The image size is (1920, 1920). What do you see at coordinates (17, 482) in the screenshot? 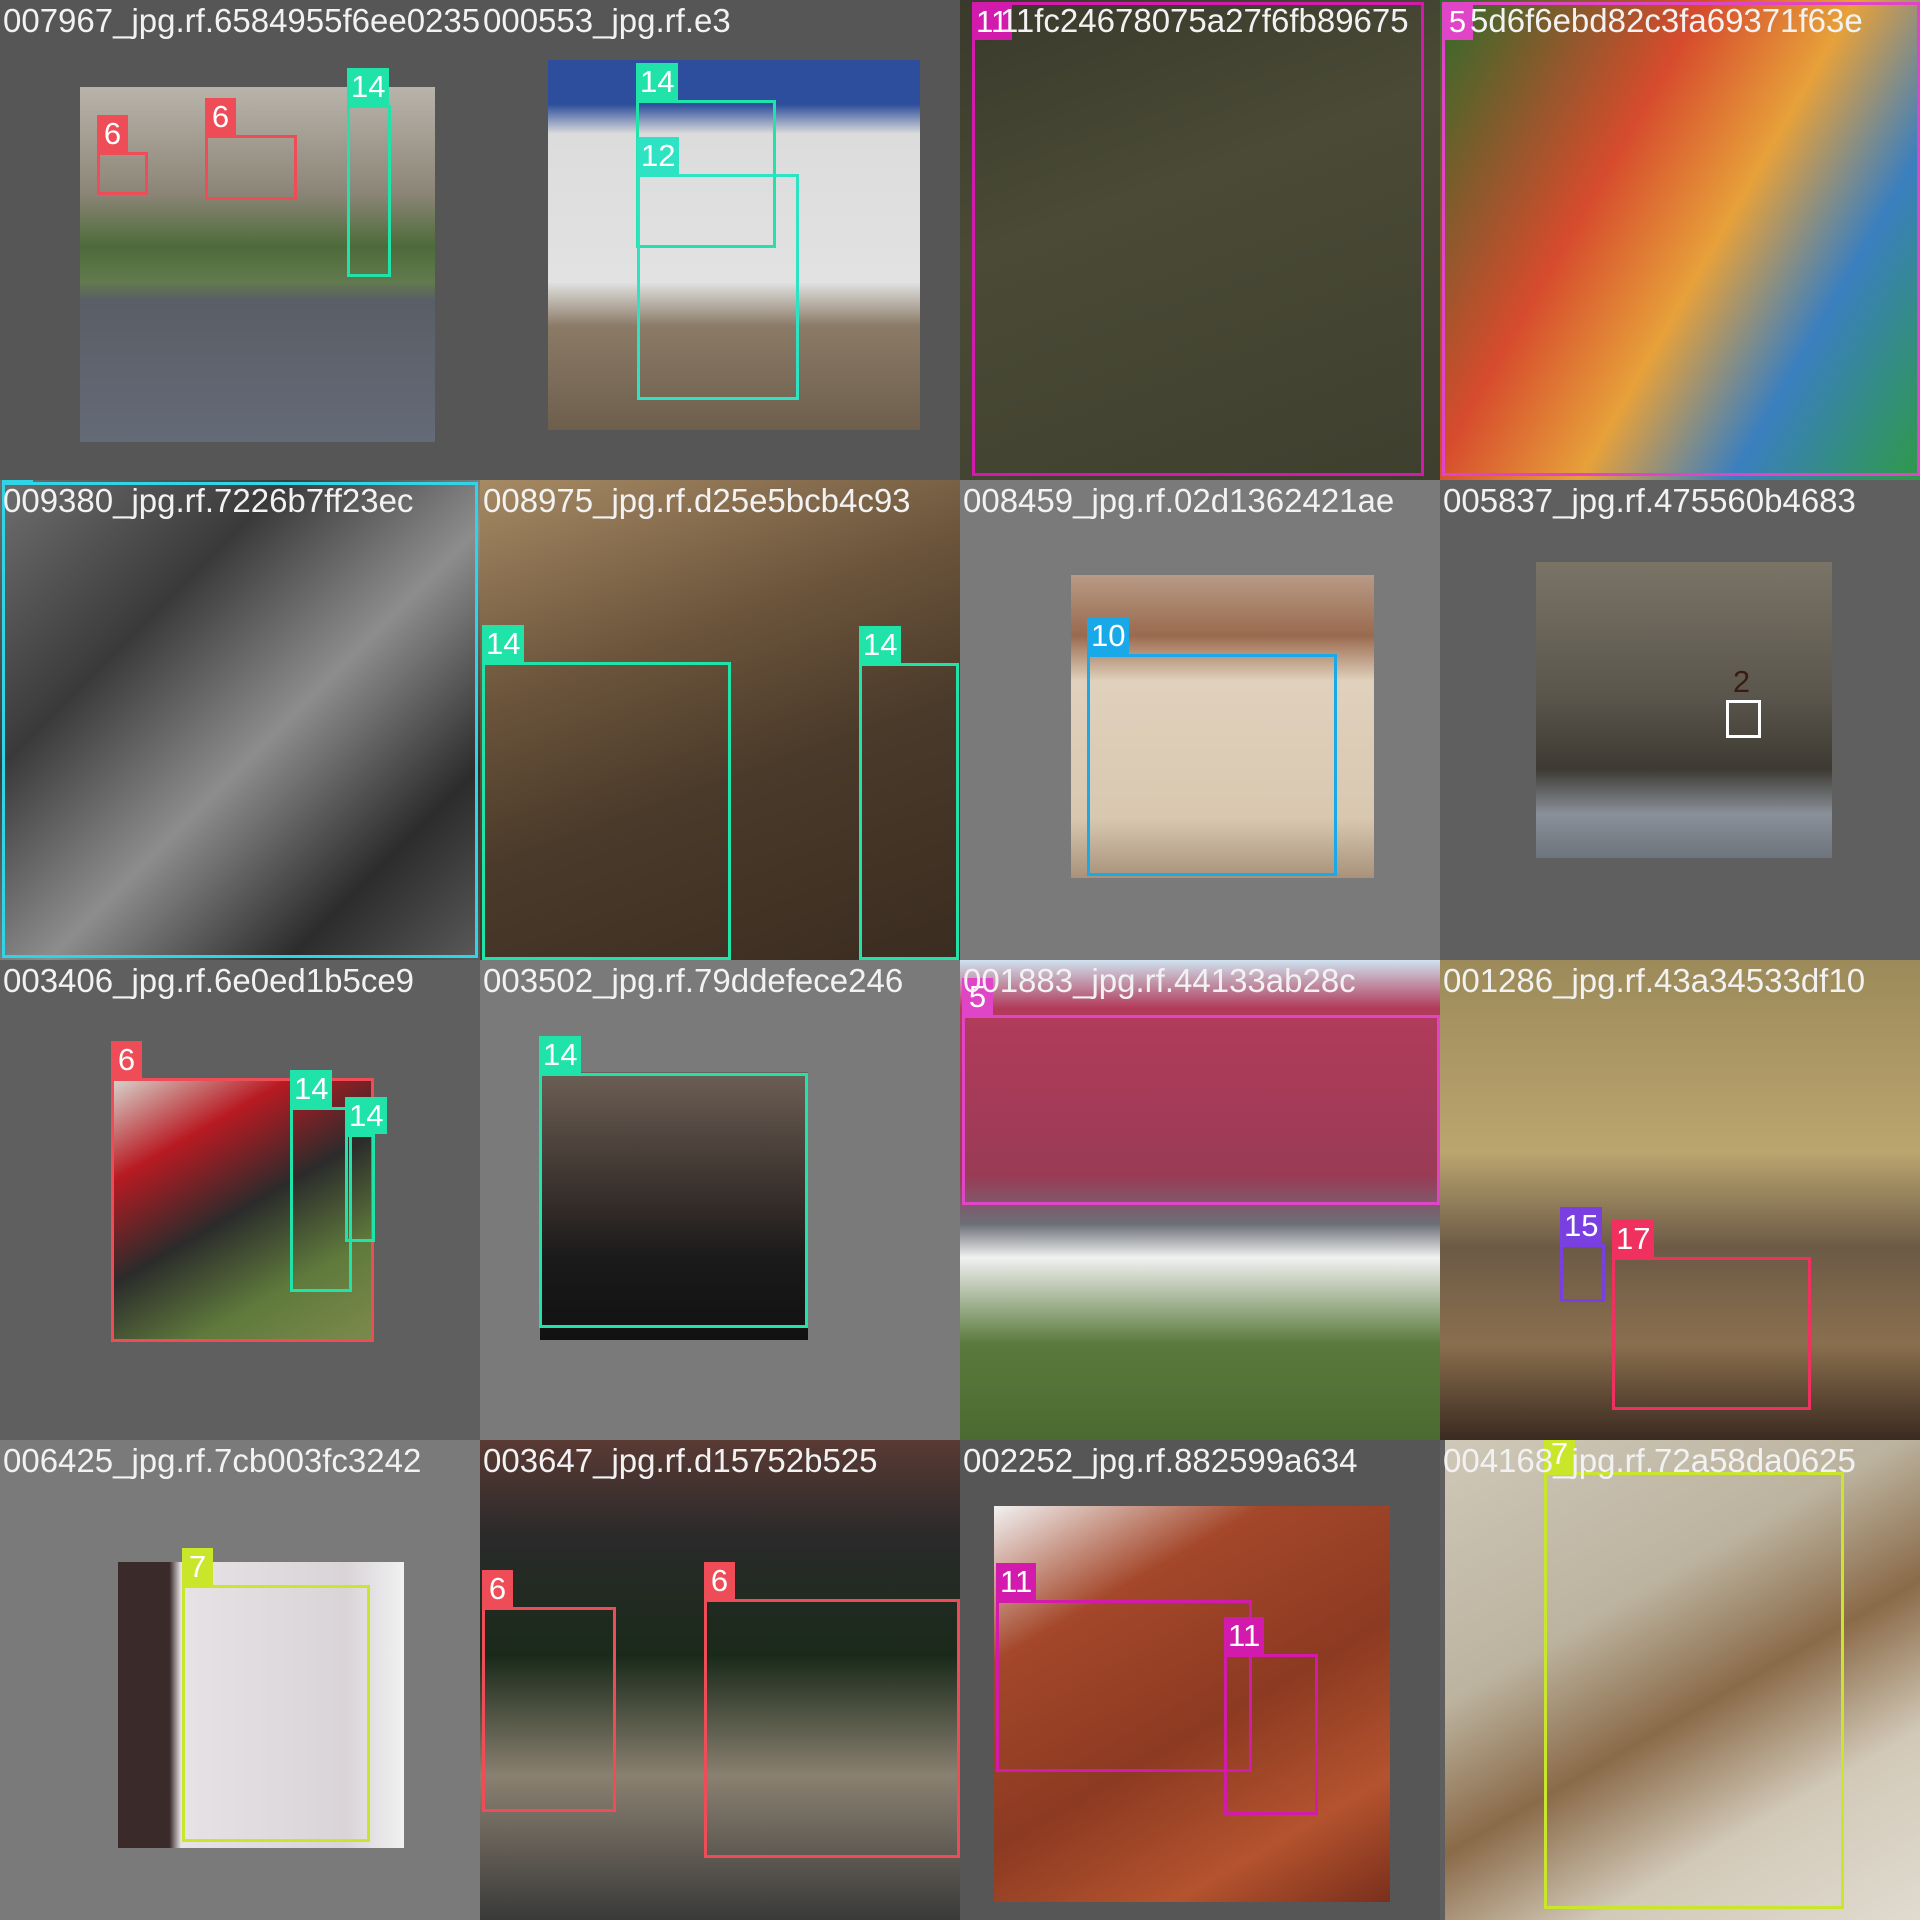
I see `class-label: 1` at bounding box center [17, 482].